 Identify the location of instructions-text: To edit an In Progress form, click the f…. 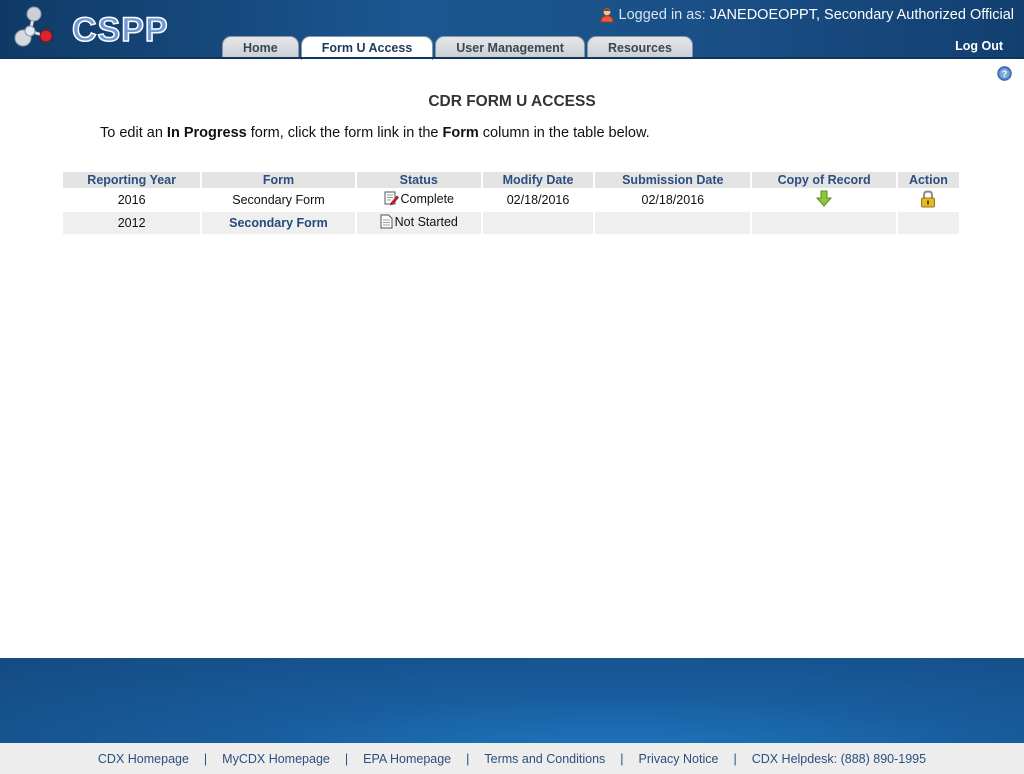
(375, 133).